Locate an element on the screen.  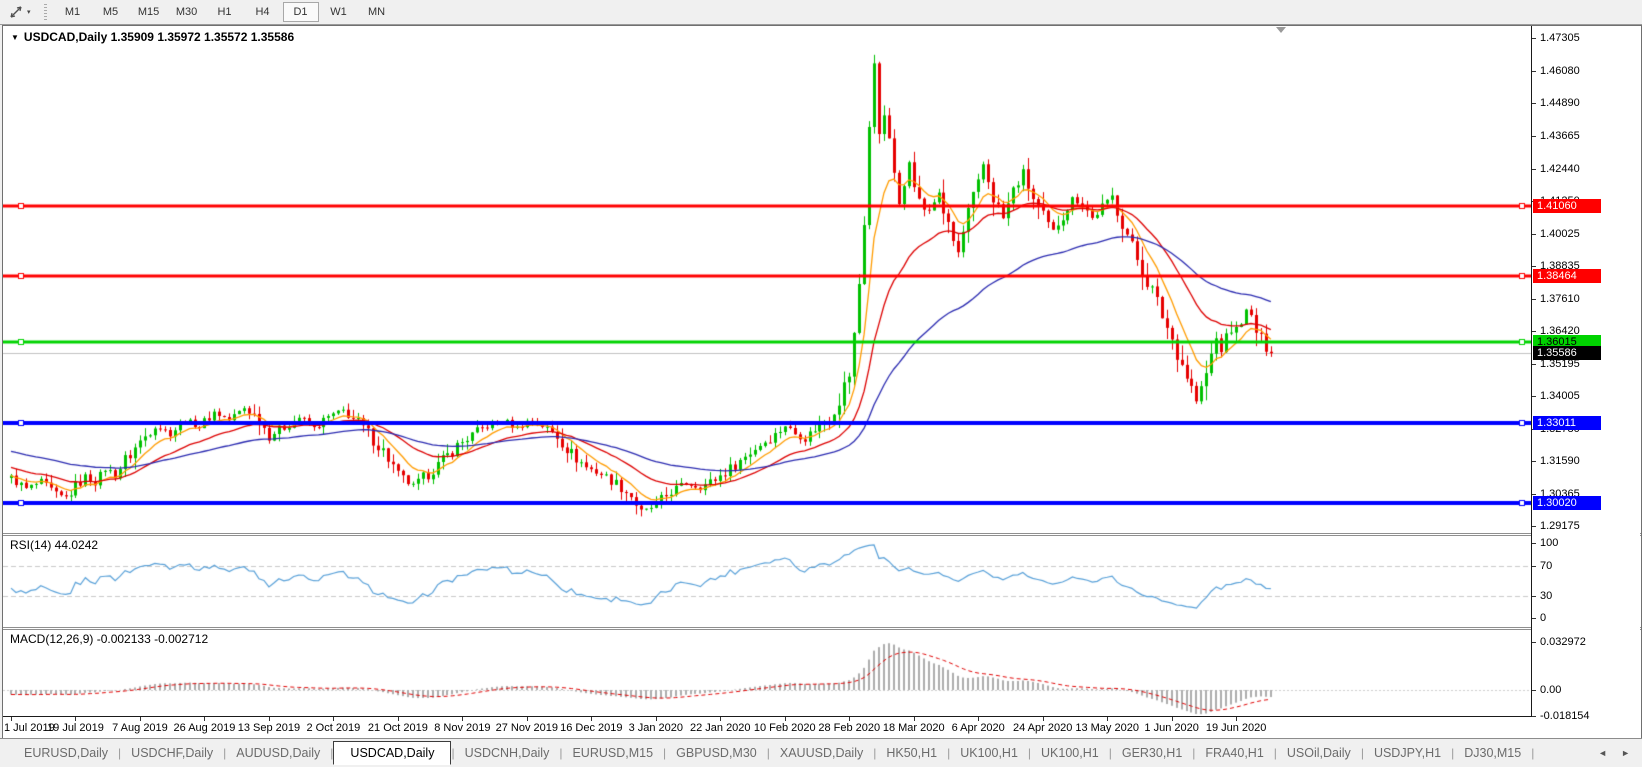
rsi-canvas is located at coordinates (767, 581).